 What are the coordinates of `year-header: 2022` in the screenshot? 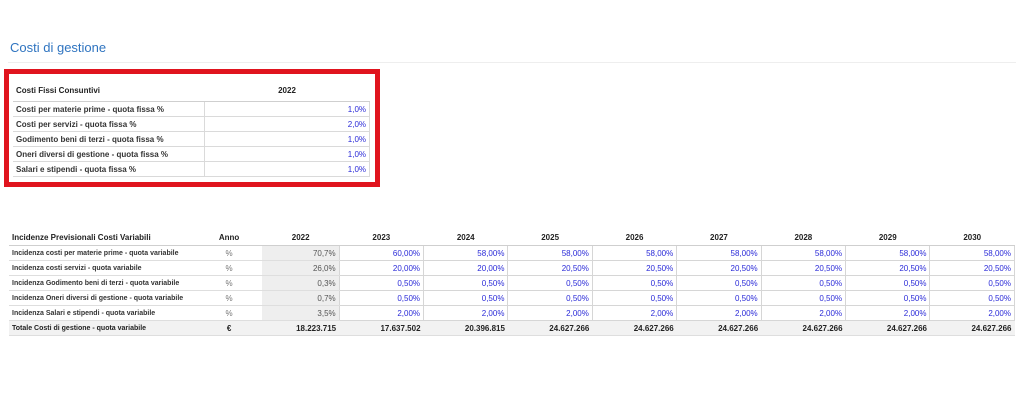 It's located at (301, 238).